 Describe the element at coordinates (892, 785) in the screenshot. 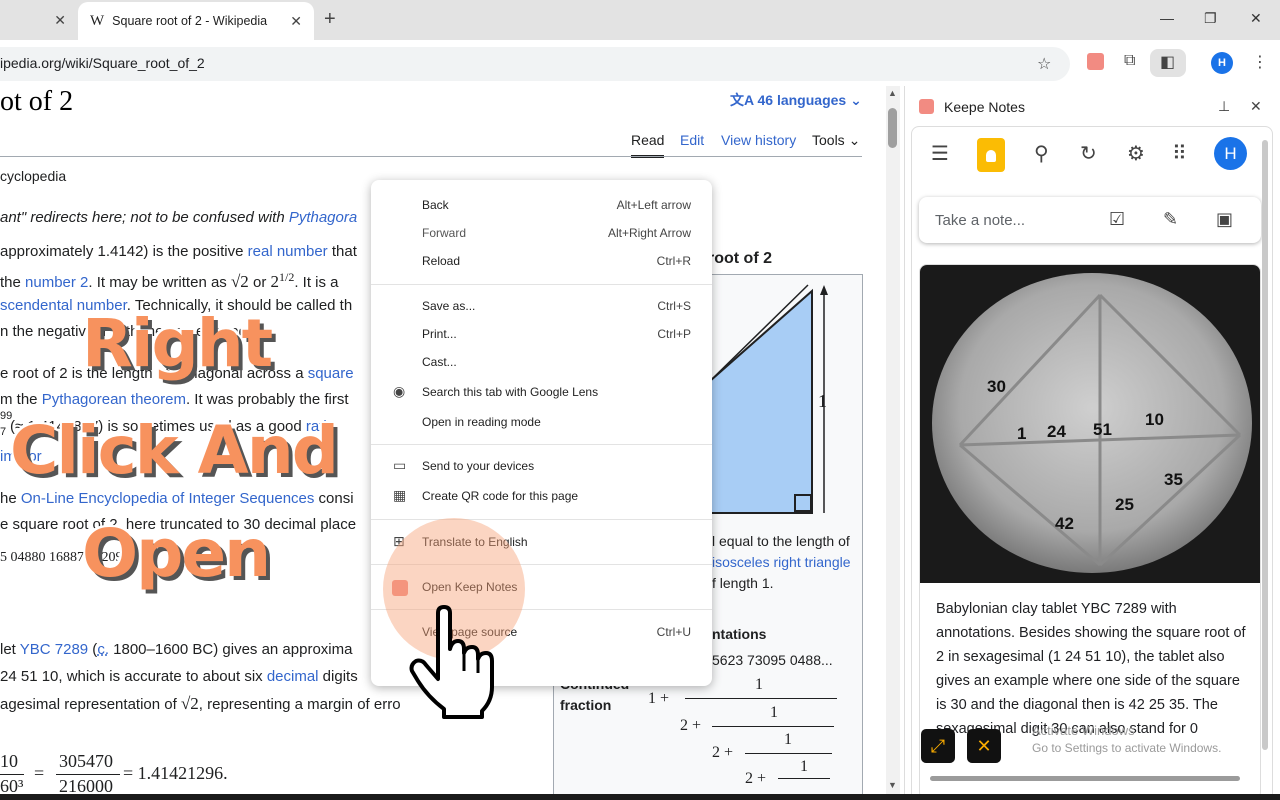

I see `scroll-down-icon: ▼` at that location.